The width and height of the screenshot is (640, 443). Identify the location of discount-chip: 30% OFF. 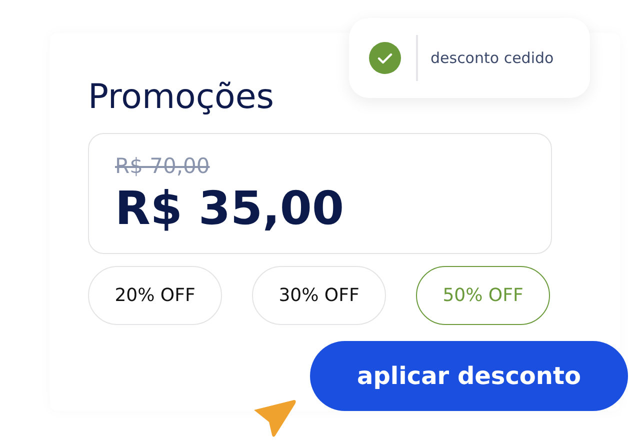
(319, 295).